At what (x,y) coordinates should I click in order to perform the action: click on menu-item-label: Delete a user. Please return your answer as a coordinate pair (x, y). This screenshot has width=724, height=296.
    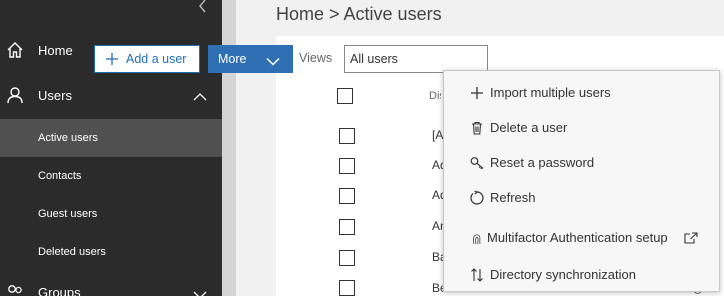
    Looking at the image, I should click on (529, 127).